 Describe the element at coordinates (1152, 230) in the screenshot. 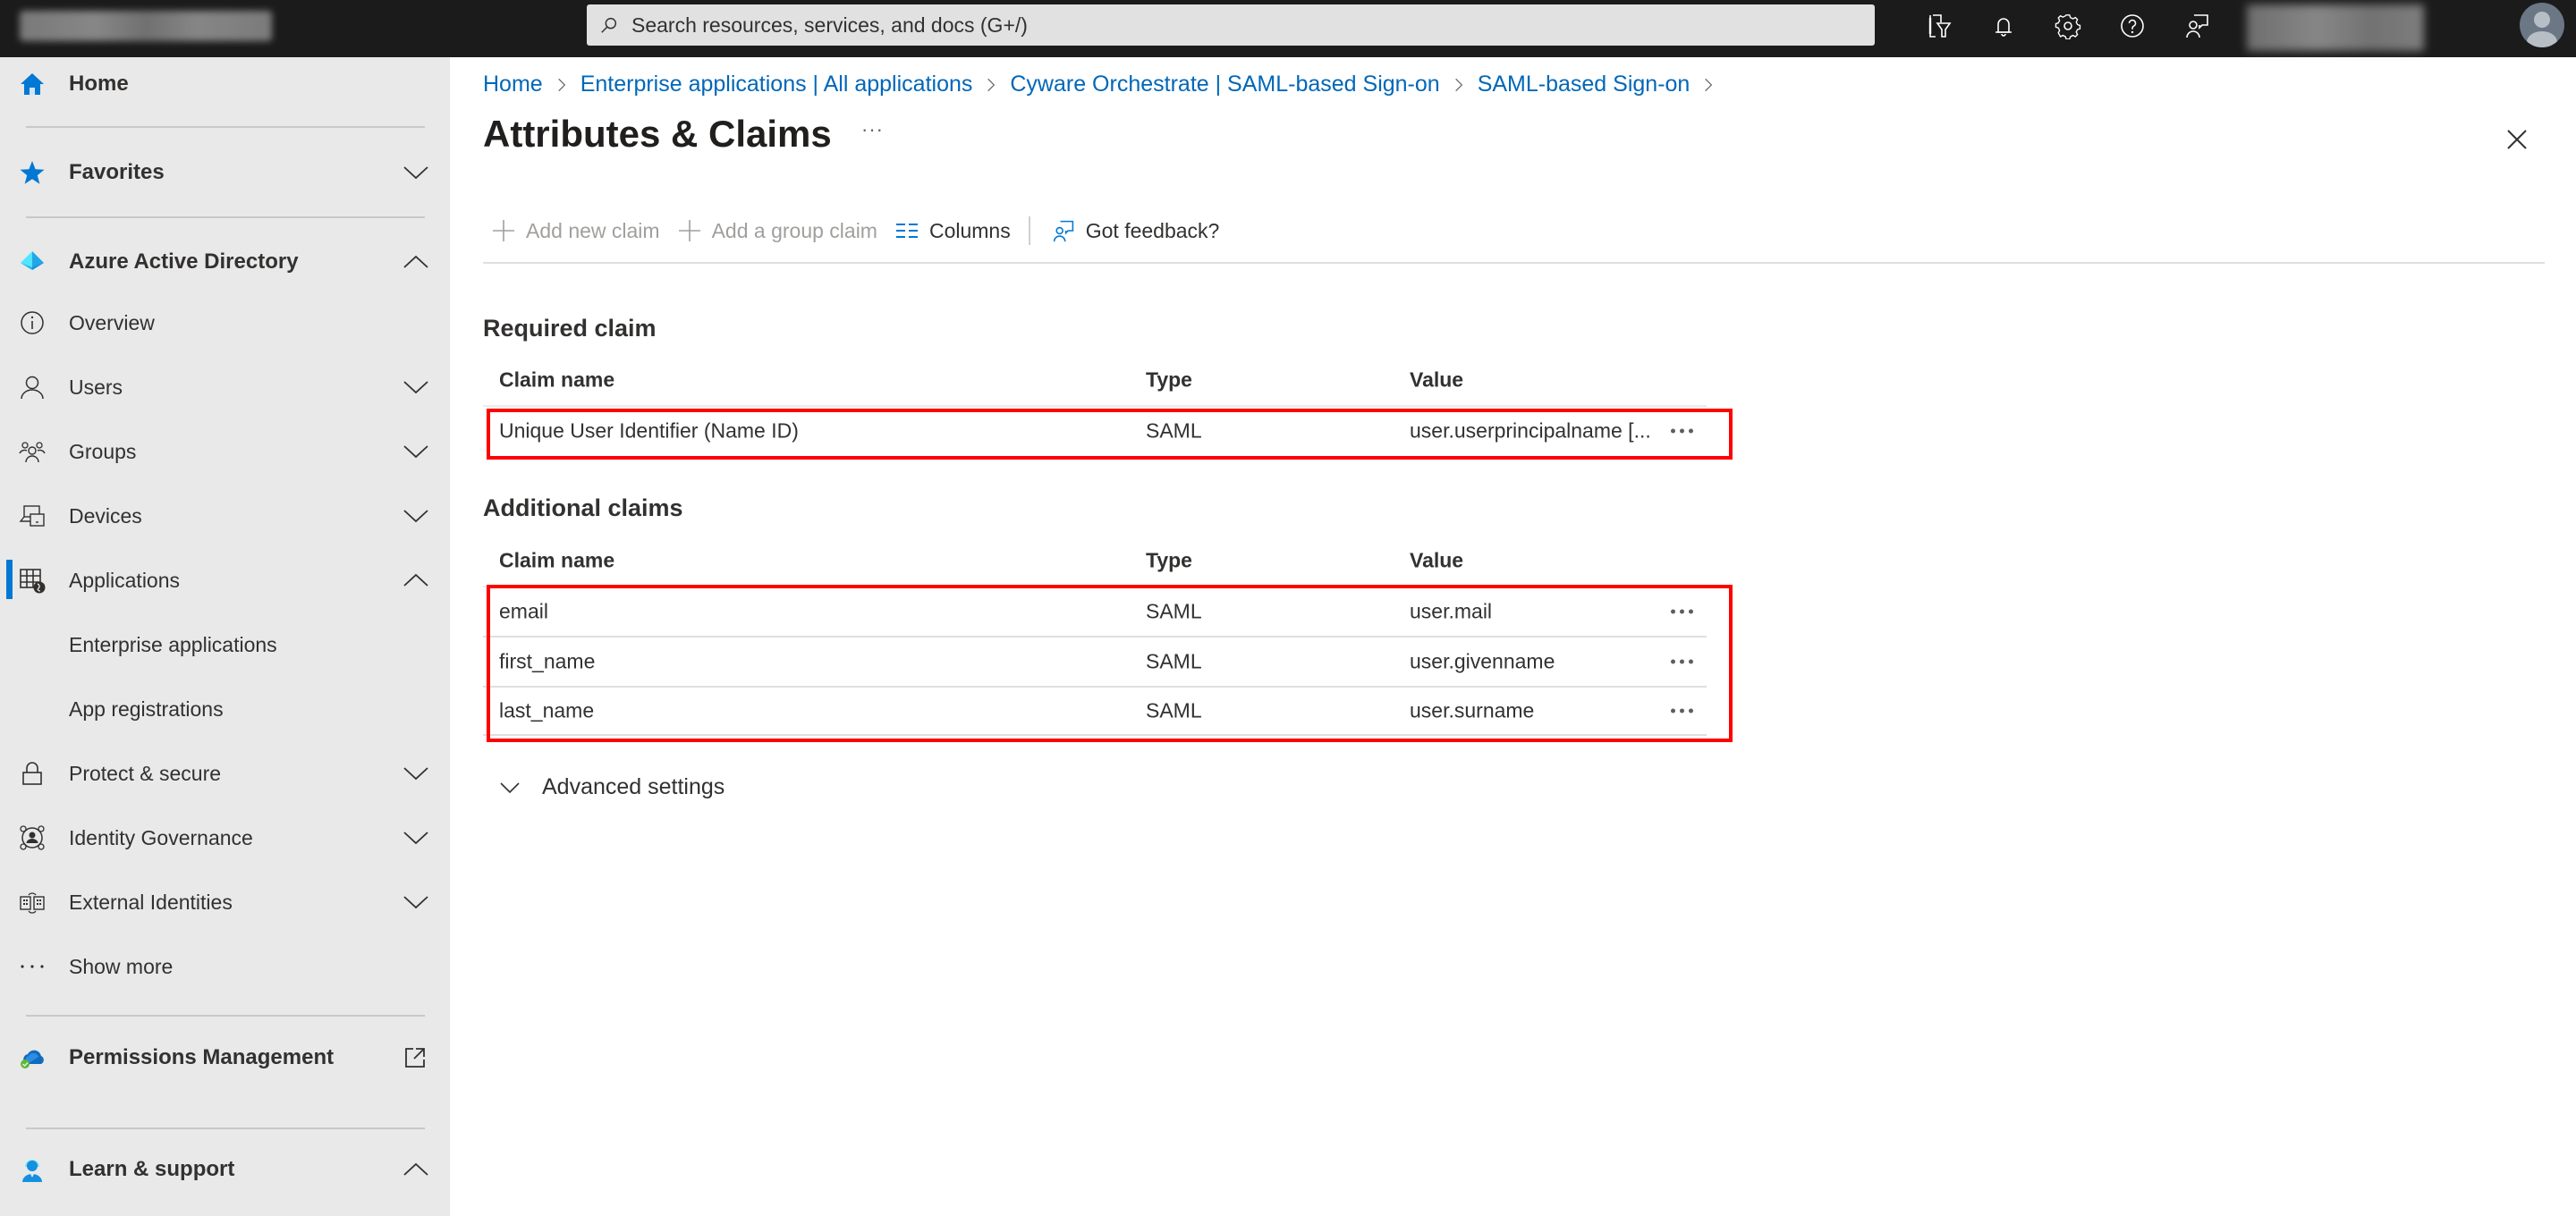

I see `got-feedback-label: Got feedback?` at that location.